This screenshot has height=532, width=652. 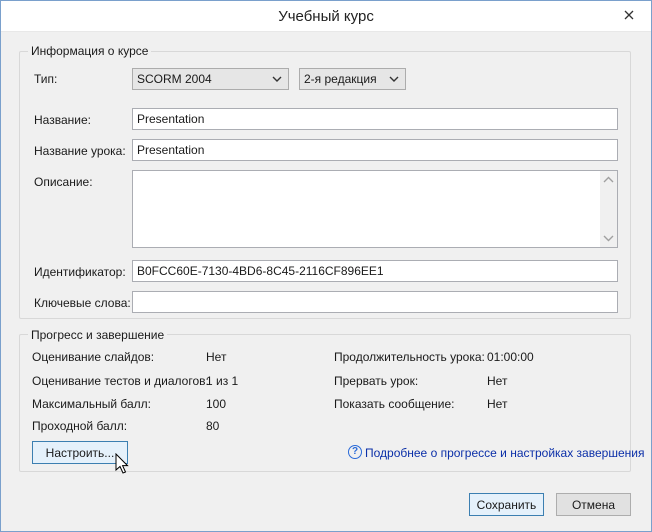 I want to click on description-textarea, so click(x=375, y=209).